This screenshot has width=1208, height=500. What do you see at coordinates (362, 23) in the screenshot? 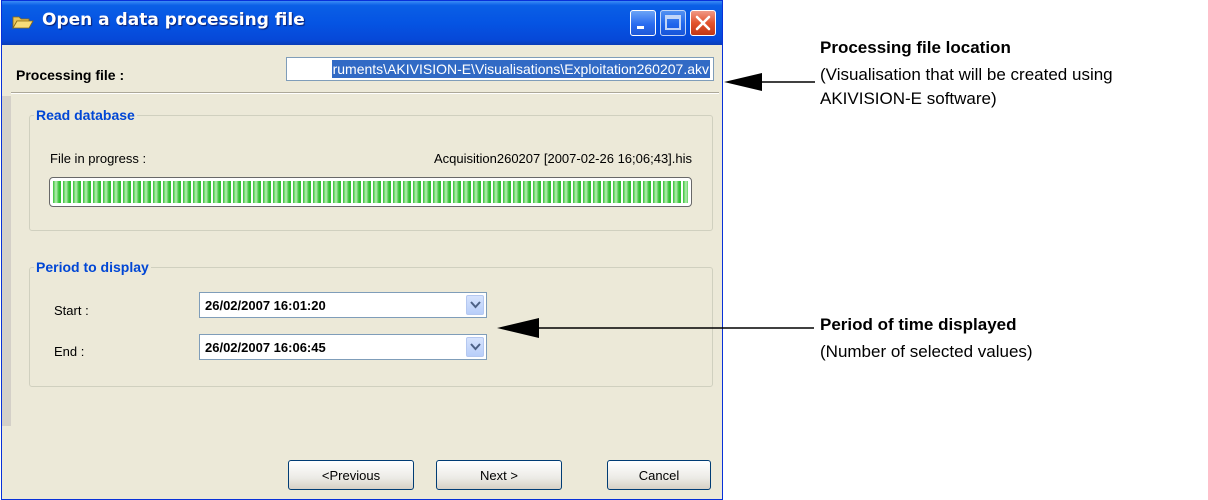
I see `title-bar: Open a data processing file` at bounding box center [362, 23].